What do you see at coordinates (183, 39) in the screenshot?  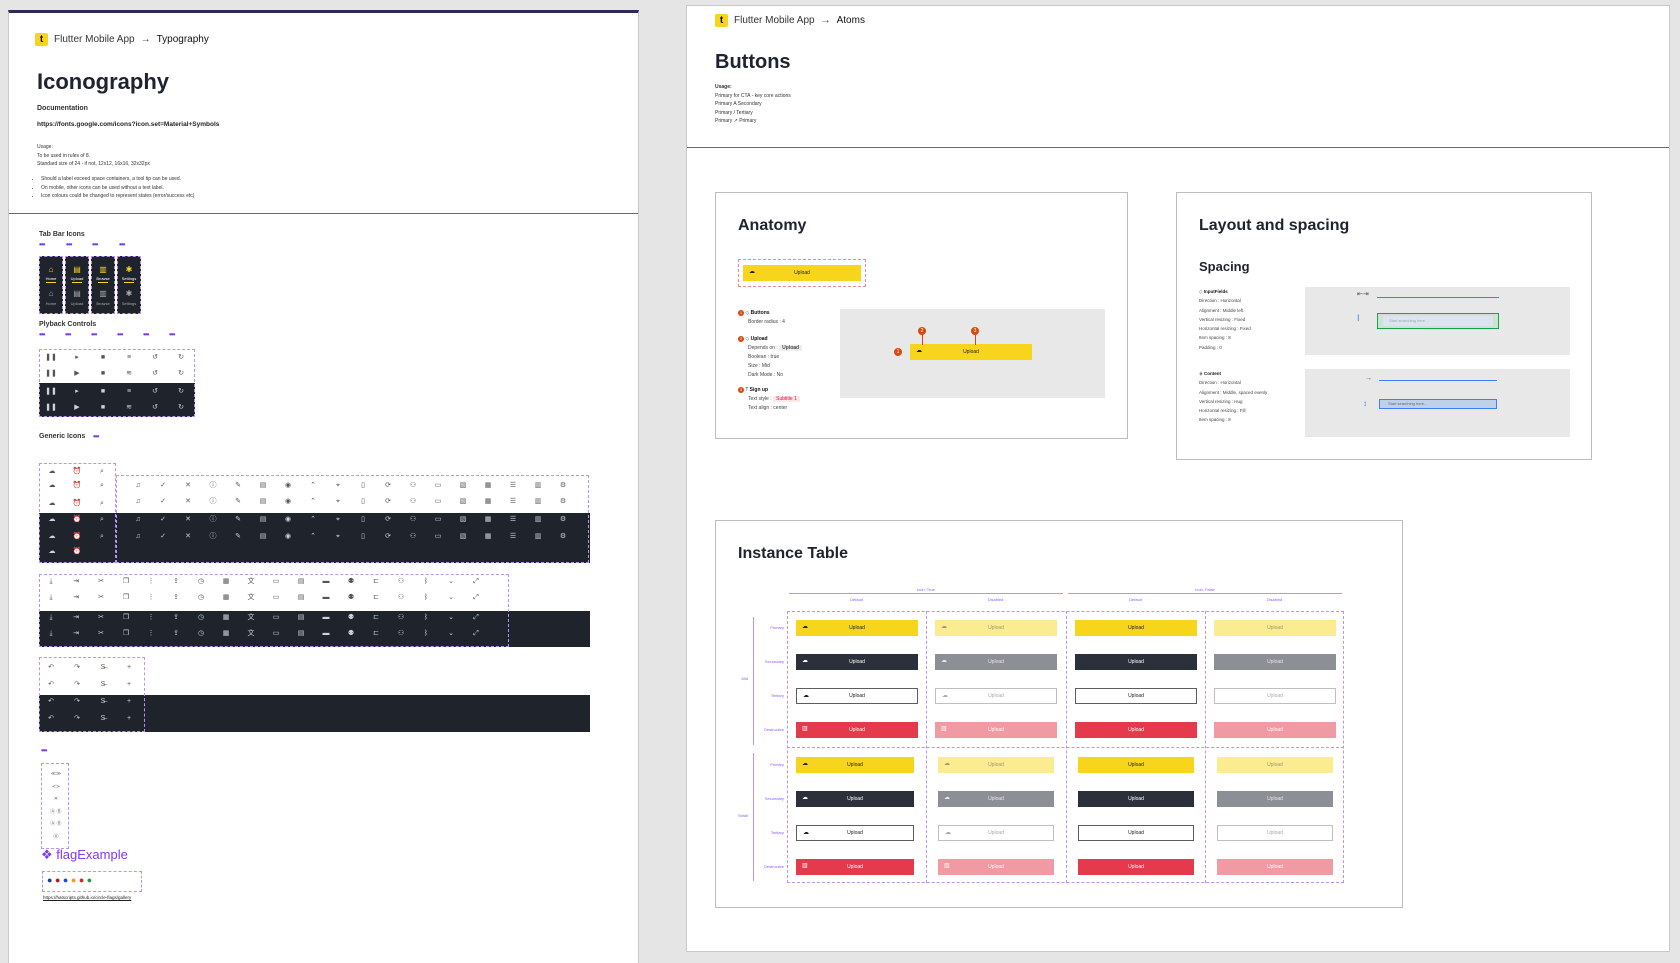 I see `breadcrumb-current: Typography` at bounding box center [183, 39].